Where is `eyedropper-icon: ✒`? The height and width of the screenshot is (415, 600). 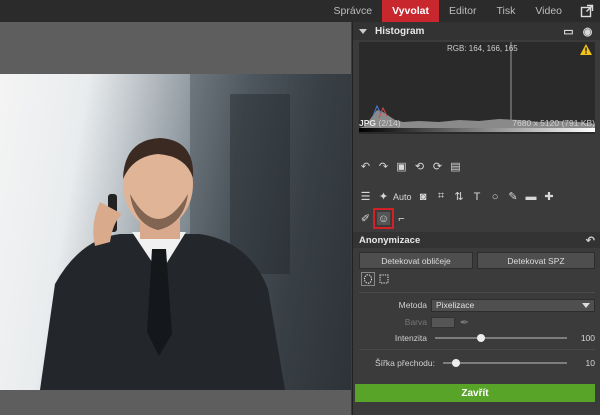
eyedropper-icon: ✒ is located at coordinates (464, 322).